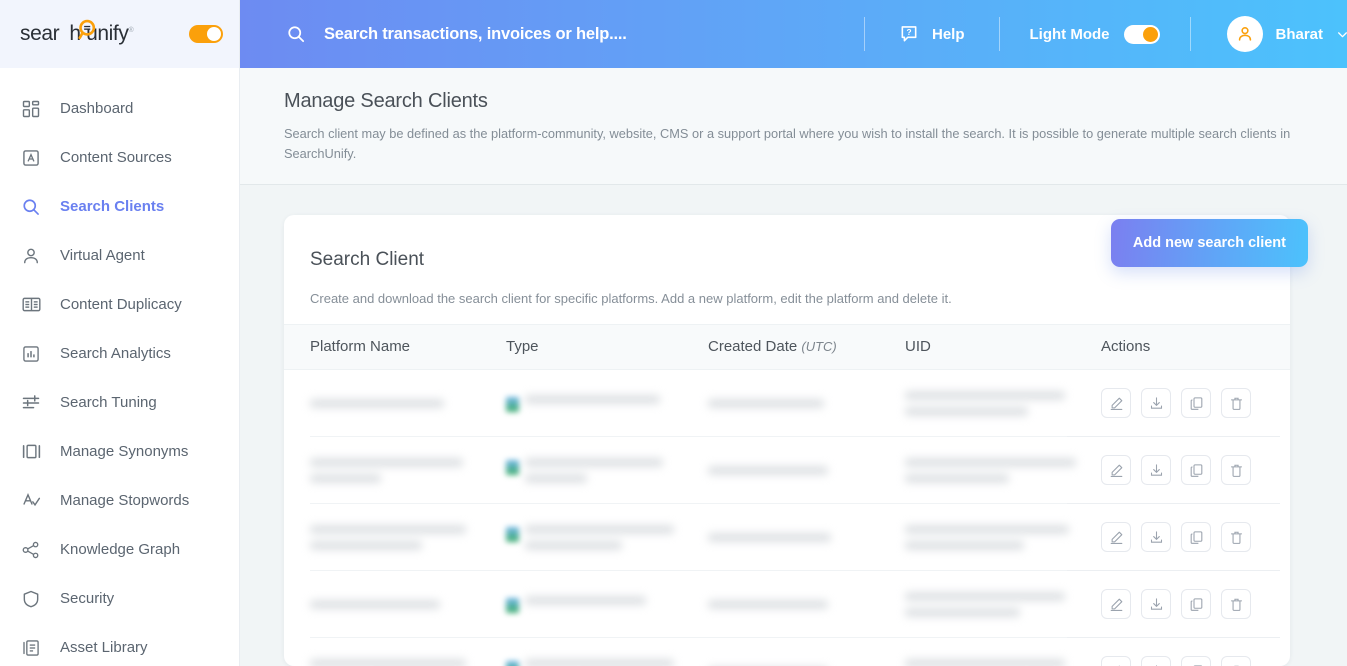 Image resolution: width=1347 pixels, height=666 pixels. Describe the element at coordinates (97, 108) in the screenshot. I see `sidebar-item-label: Dashboard` at that location.